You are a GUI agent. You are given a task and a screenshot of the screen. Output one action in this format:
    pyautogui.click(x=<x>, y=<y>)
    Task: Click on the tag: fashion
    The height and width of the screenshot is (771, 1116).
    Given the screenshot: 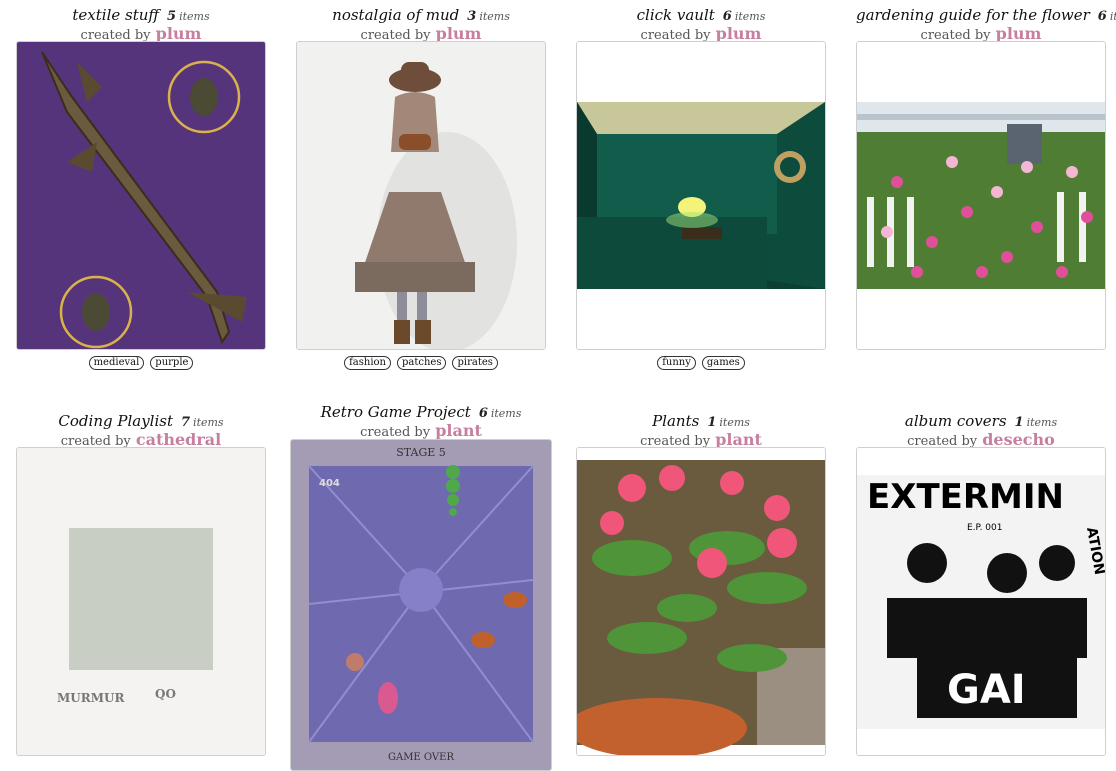 What is the action you would take?
    pyautogui.click(x=367, y=363)
    